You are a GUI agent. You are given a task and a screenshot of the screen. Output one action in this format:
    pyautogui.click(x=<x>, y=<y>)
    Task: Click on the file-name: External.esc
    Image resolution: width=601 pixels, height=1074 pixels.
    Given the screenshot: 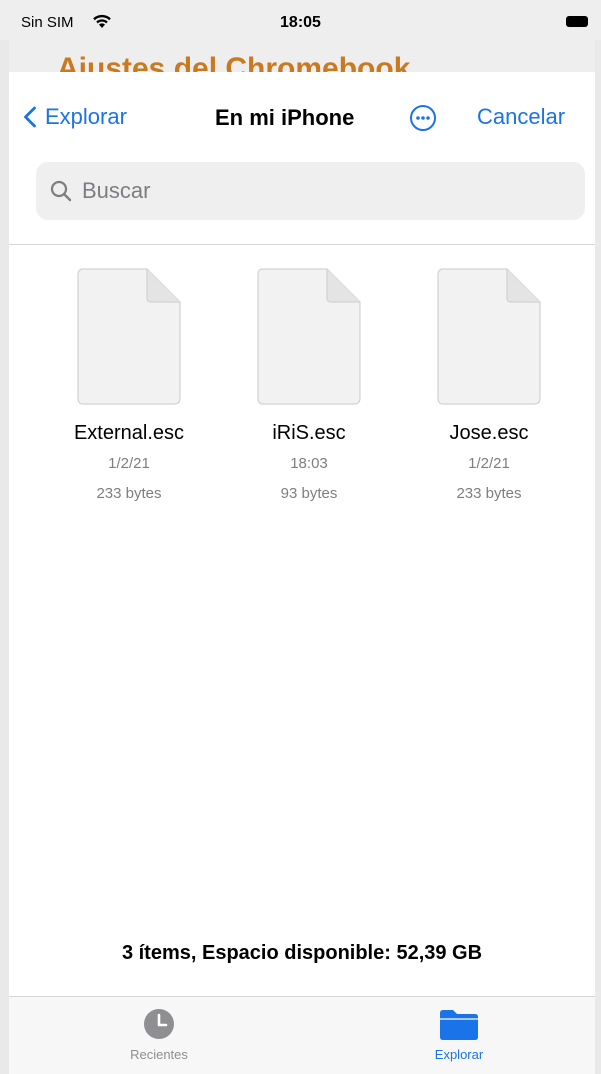 What is the action you would take?
    pyautogui.click(x=129, y=433)
    